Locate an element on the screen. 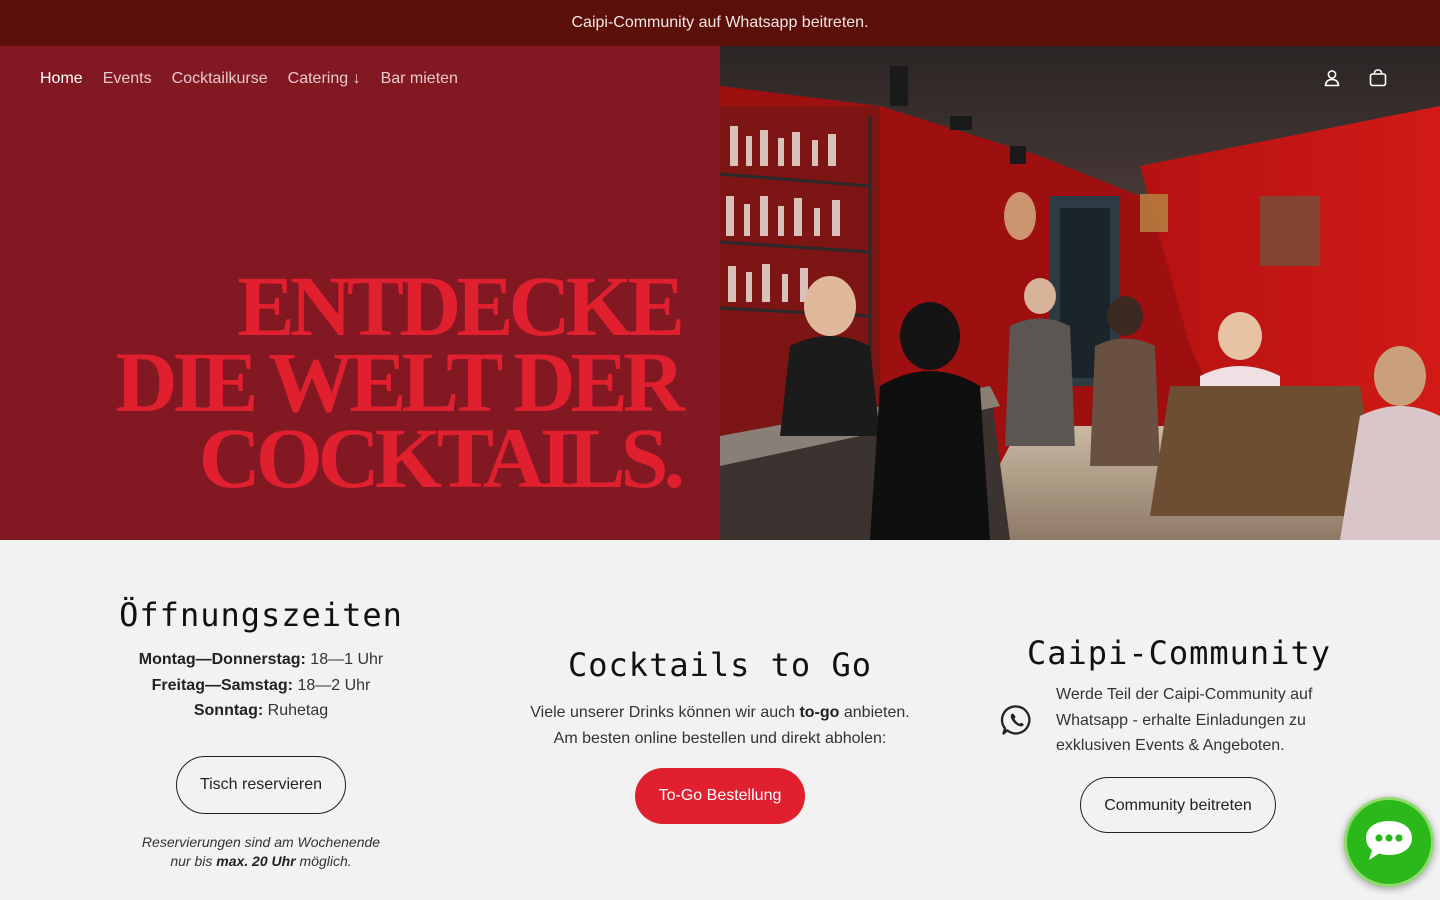  nav-events: Events is located at coordinates (127, 79).